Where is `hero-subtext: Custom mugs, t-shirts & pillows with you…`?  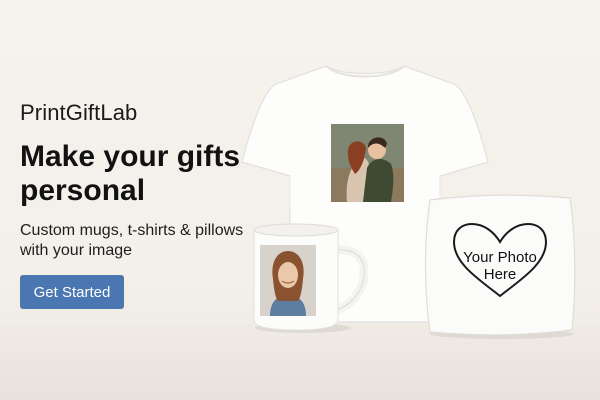
hero-subtext: Custom mugs, t-shirts & pillows with you… is located at coordinates (132, 240).